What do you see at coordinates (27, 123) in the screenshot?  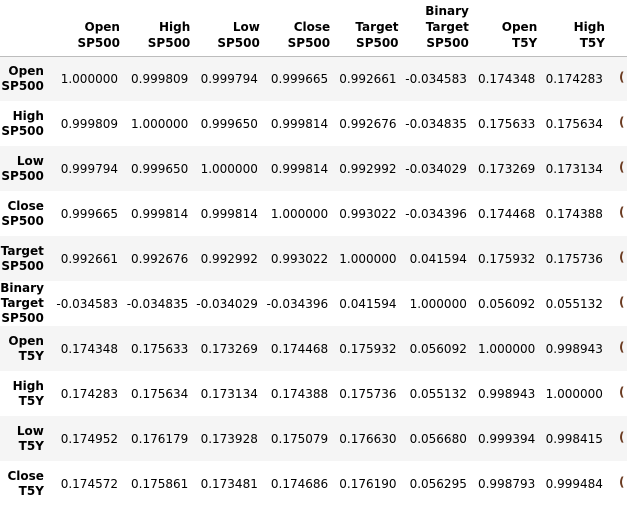 I see `row-index-label: High SP500` at bounding box center [27, 123].